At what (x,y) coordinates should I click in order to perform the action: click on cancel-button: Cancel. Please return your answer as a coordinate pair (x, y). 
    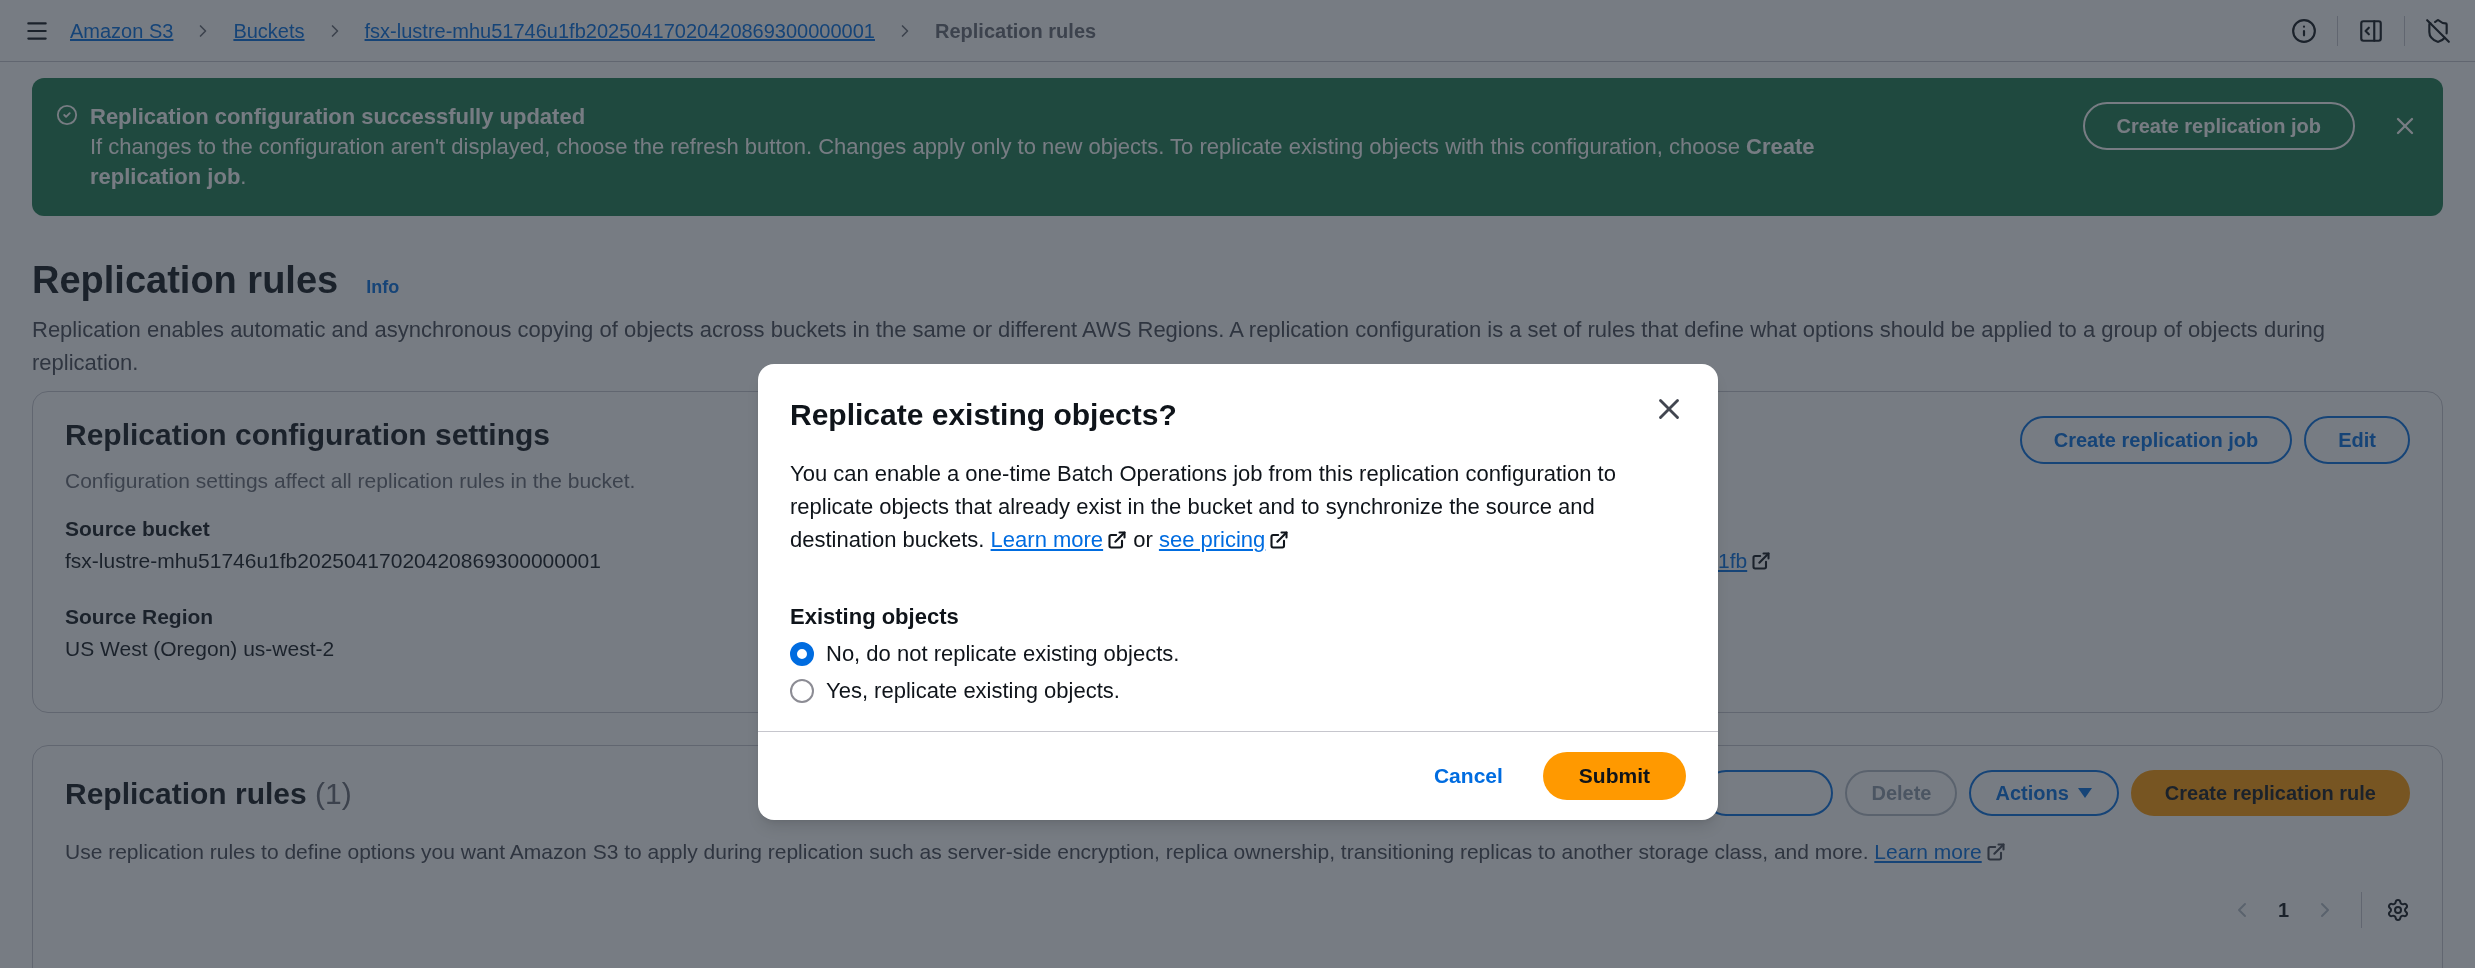
    Looking at the image, I should click on (1468, 776).